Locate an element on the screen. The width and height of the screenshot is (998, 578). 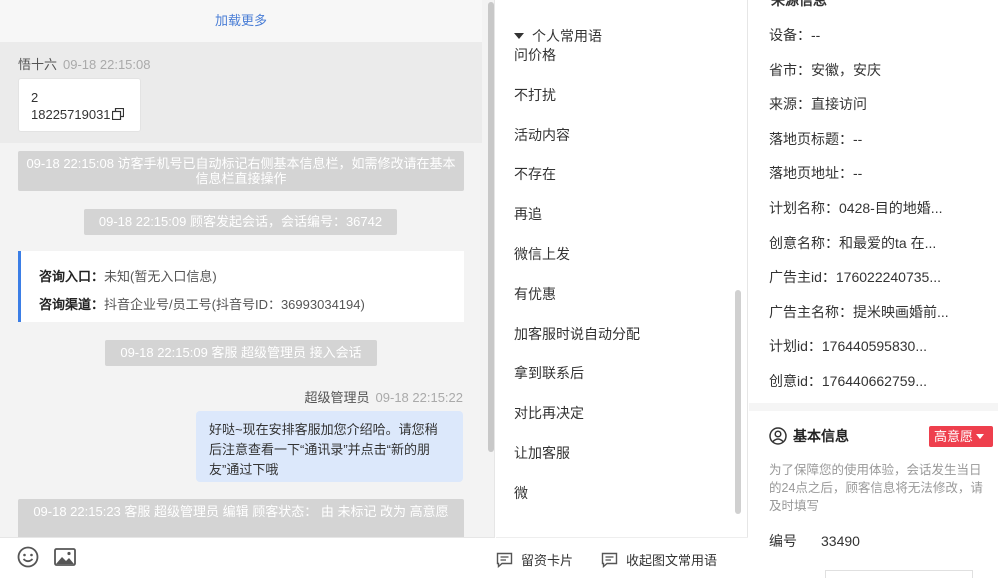
collapse-phrases-button: 收起图文常用语 is located at coordinates (659, 559).